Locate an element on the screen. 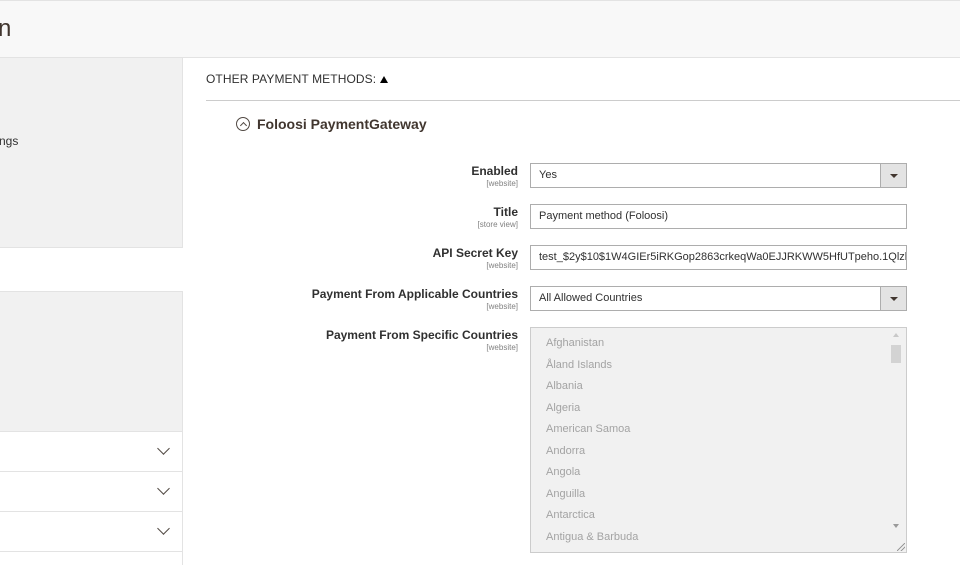  list-item: American Samoa is located at coordinates (588, 429).